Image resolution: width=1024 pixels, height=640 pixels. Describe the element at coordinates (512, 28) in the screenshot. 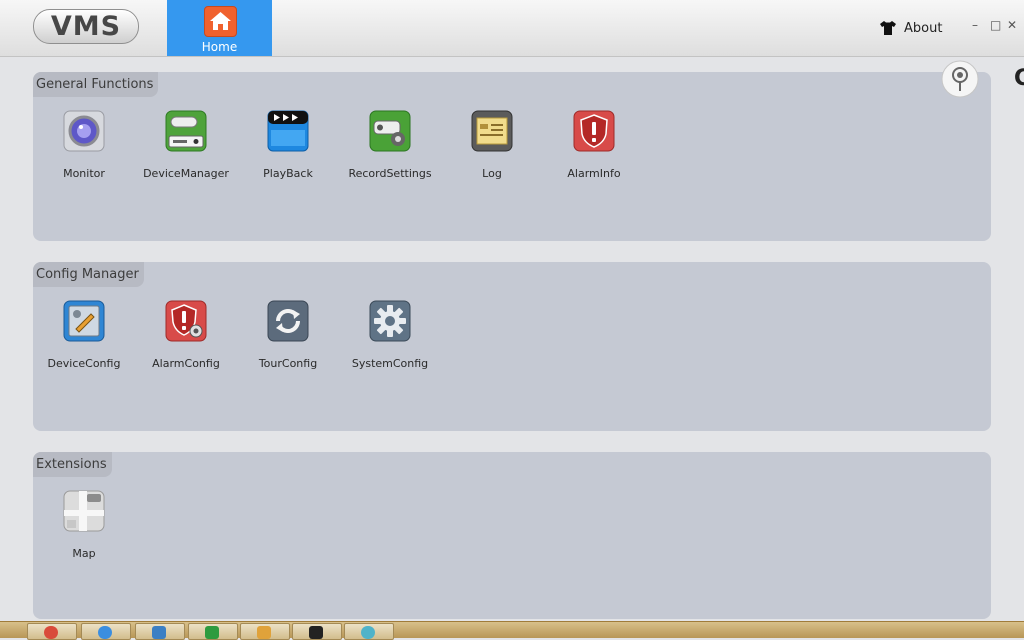

I see `title-bar: VMS Home About – □ ✕` at that location.